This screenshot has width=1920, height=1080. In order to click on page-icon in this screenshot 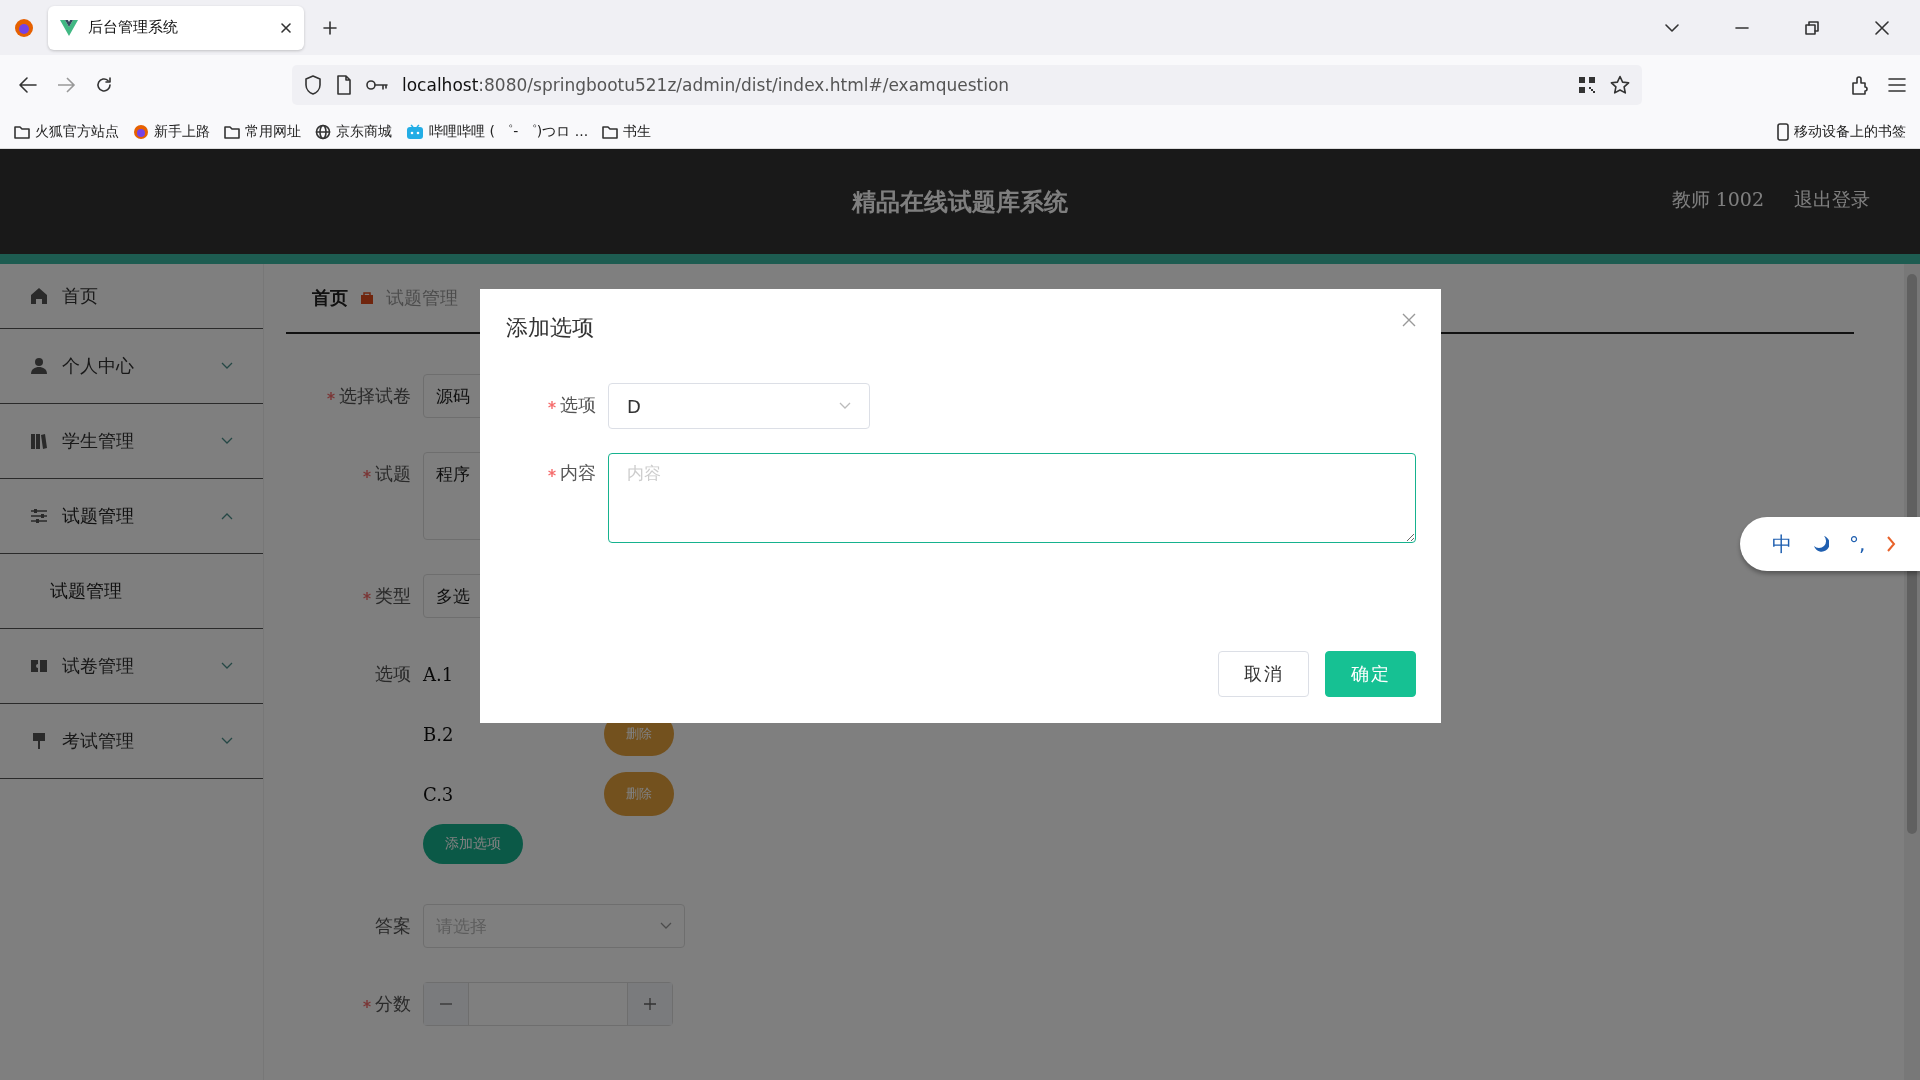, I will do `click(344, 85)`.